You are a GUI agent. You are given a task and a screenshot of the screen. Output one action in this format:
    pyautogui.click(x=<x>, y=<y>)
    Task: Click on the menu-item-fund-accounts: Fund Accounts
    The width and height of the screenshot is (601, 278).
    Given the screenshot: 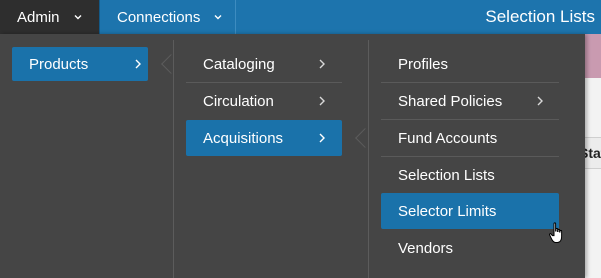 What is the action you would take?
    pyautogui.click(x=470, y=138)
    